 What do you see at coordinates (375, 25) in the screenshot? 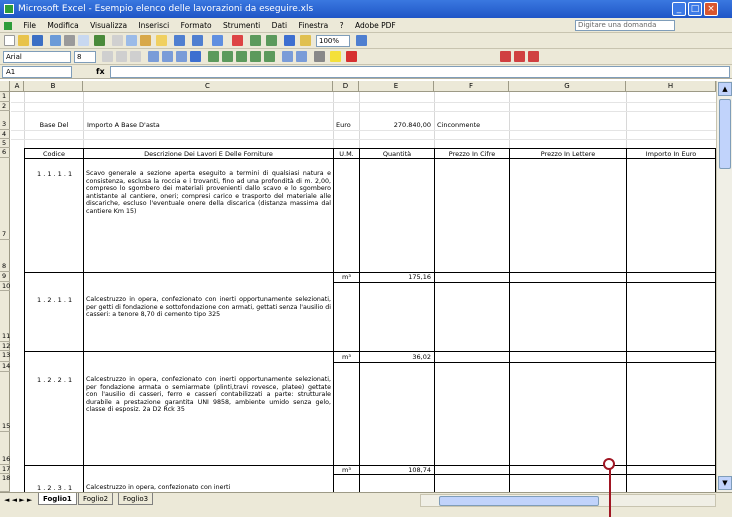
I see `menu-adobe-pdf: Adobe PDF` at bounding box center [375, 25].